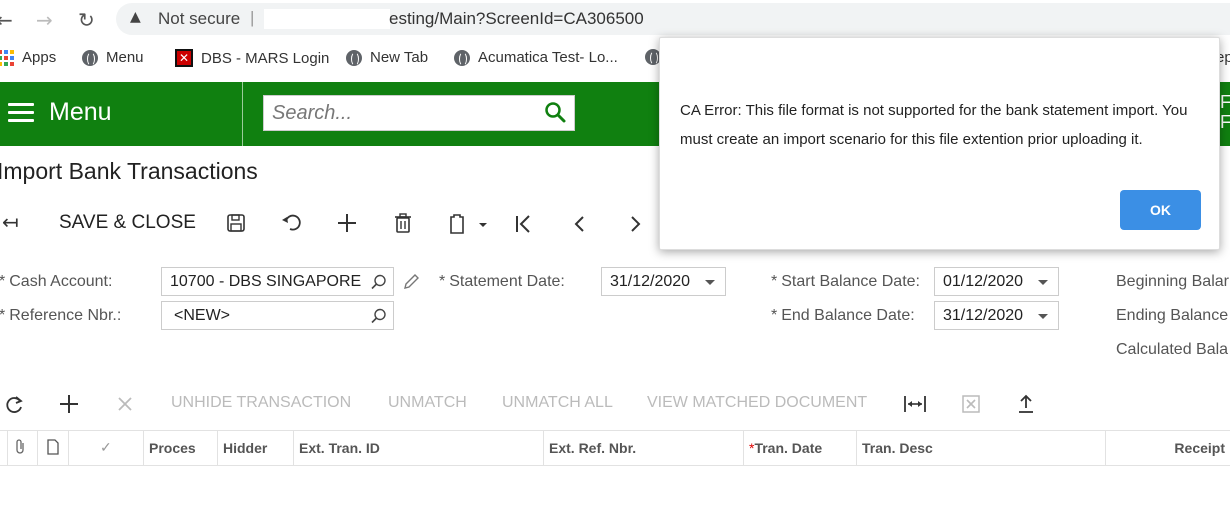 The height and width of the screenshot is (516, 1230). Describe the element at coordinates (256, 448) in the screenshot. I see `column-hidden: Hidder` at that location.